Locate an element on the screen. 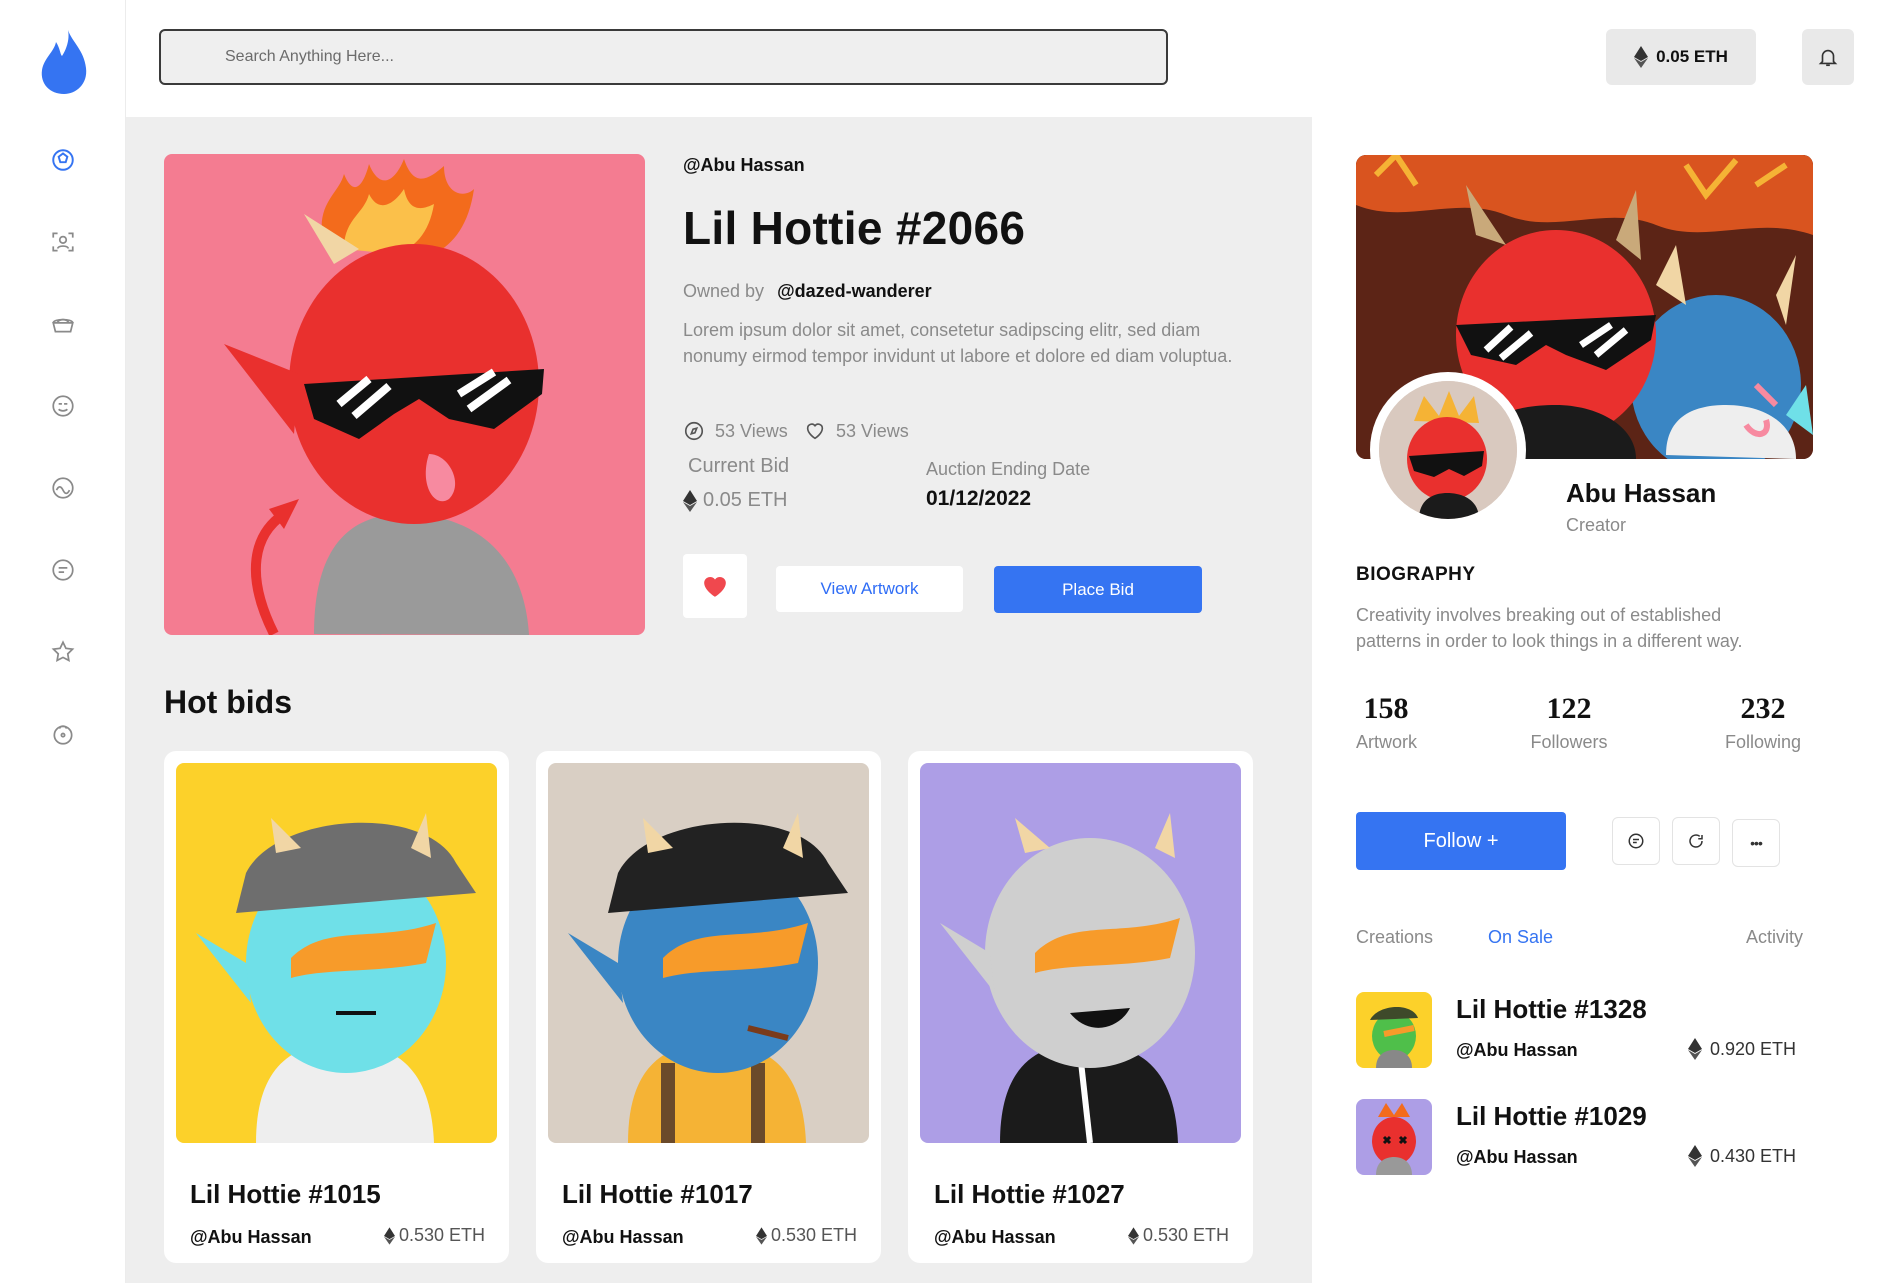  like-button is located at coordinates (715, 586).